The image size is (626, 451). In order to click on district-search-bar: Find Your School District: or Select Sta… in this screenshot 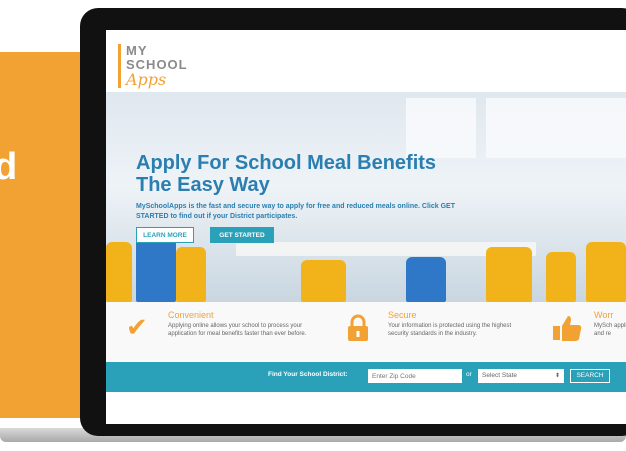, I will do `click(366, 377)`.